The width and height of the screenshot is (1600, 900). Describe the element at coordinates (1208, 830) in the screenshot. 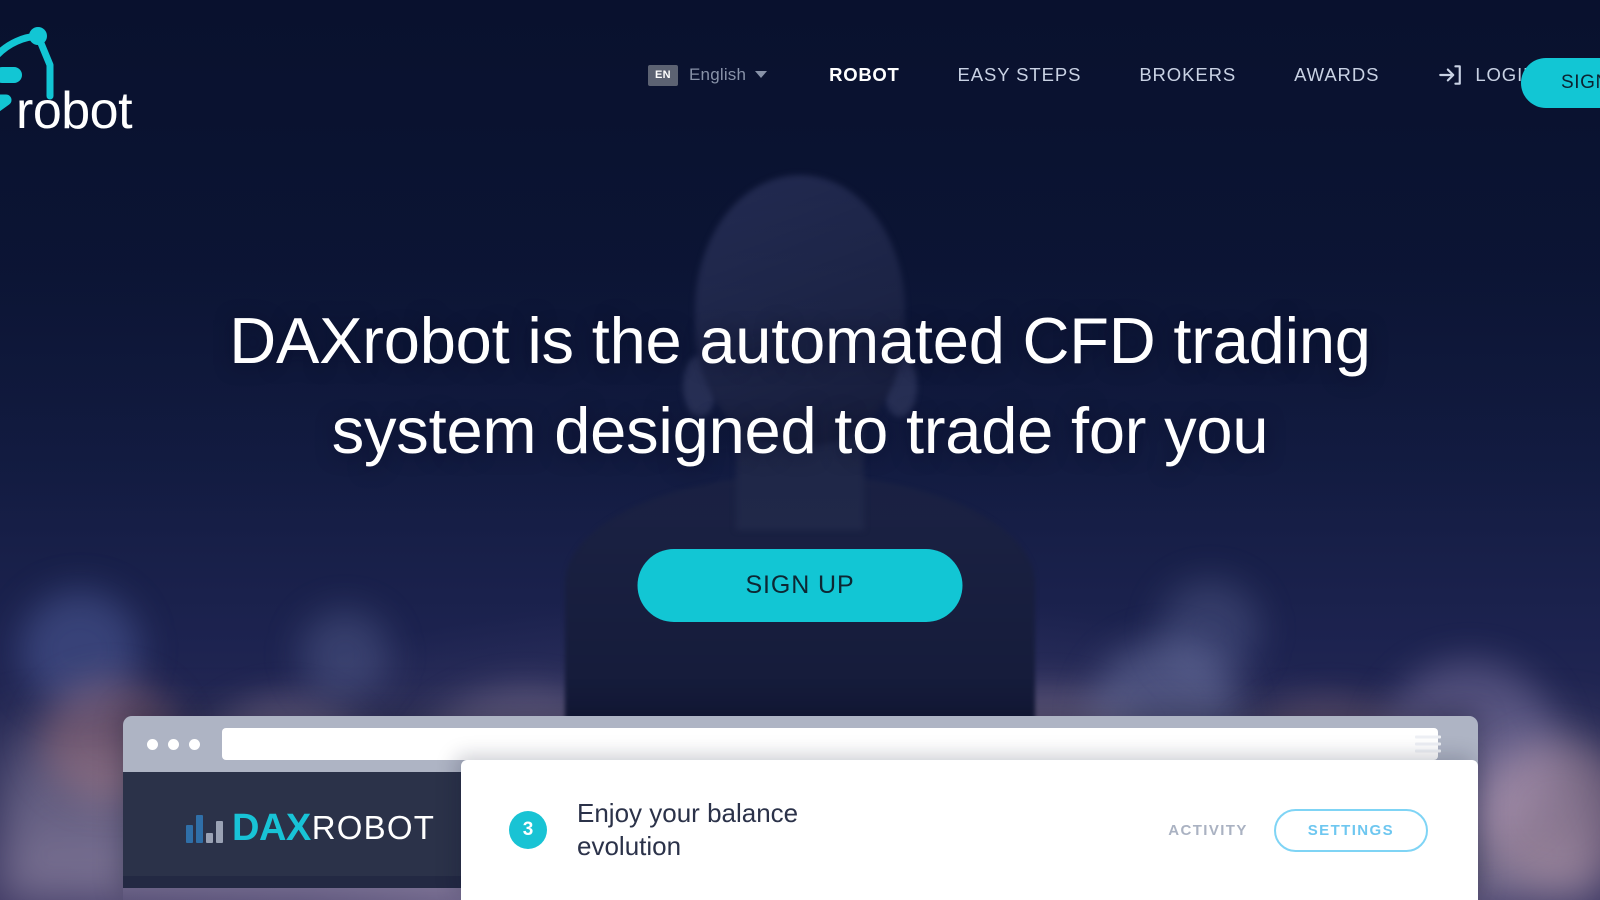

I see `activity-tab: ACTIVITY` at that location.